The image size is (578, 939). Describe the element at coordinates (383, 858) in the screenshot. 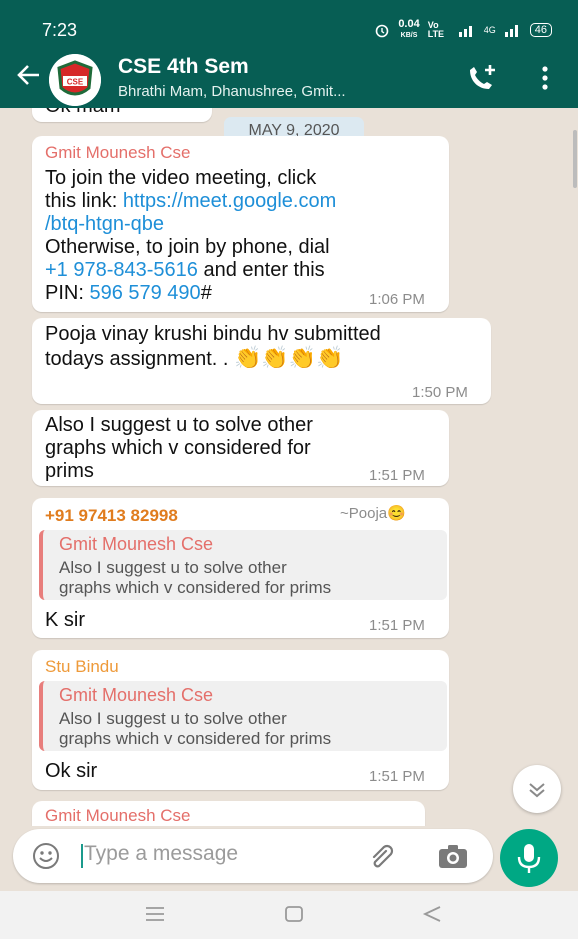

I see `attach-icon` at that location.